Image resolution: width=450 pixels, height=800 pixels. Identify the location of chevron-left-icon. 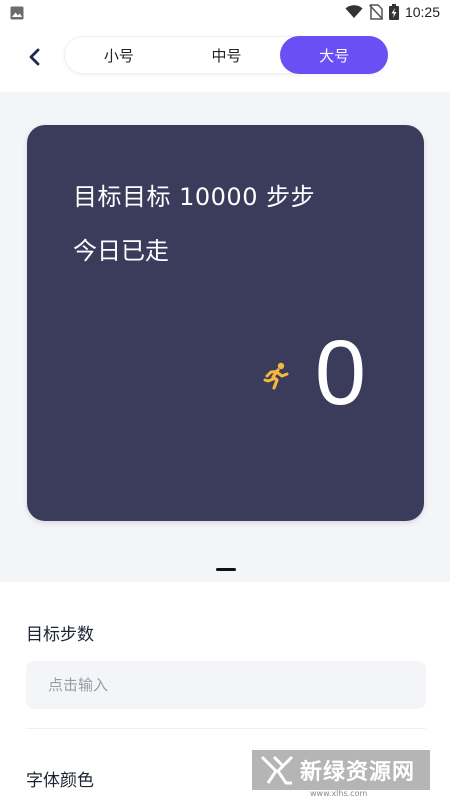
(34, 57).